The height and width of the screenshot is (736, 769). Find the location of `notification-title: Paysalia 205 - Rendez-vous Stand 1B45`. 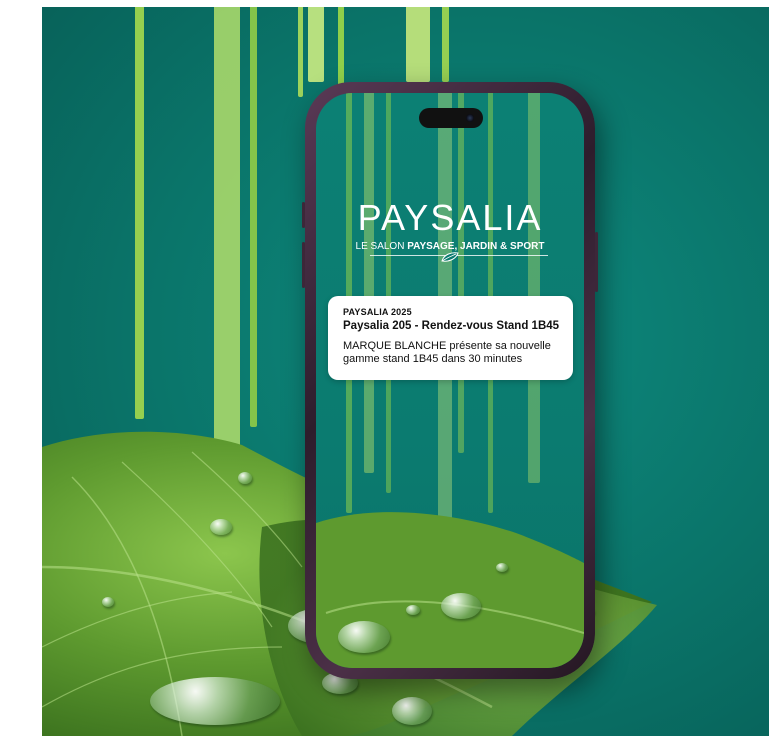

notification-title: Paysalia 205 - Rendez-vous Stand 1B45 is located at coordinates (451, 326).